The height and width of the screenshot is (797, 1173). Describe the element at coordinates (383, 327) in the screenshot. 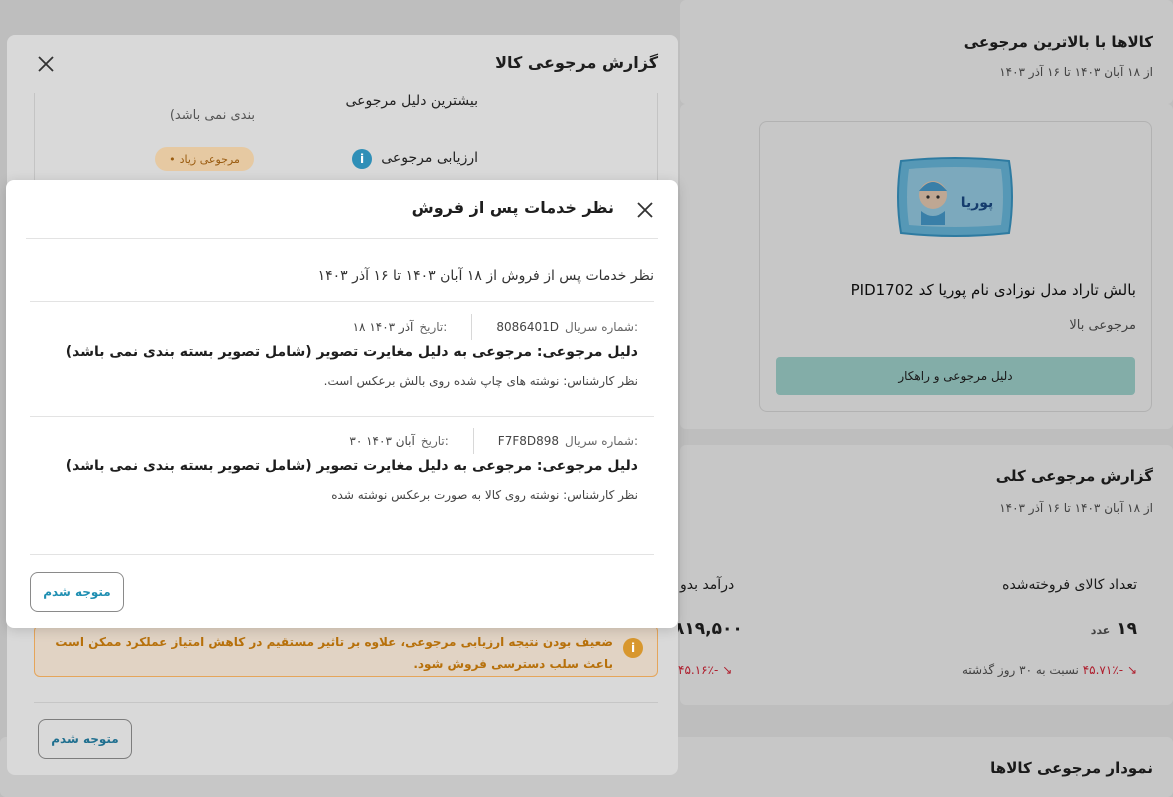

I see `date-value: ۱۸ آذر ۱۴۰۳` at that location.